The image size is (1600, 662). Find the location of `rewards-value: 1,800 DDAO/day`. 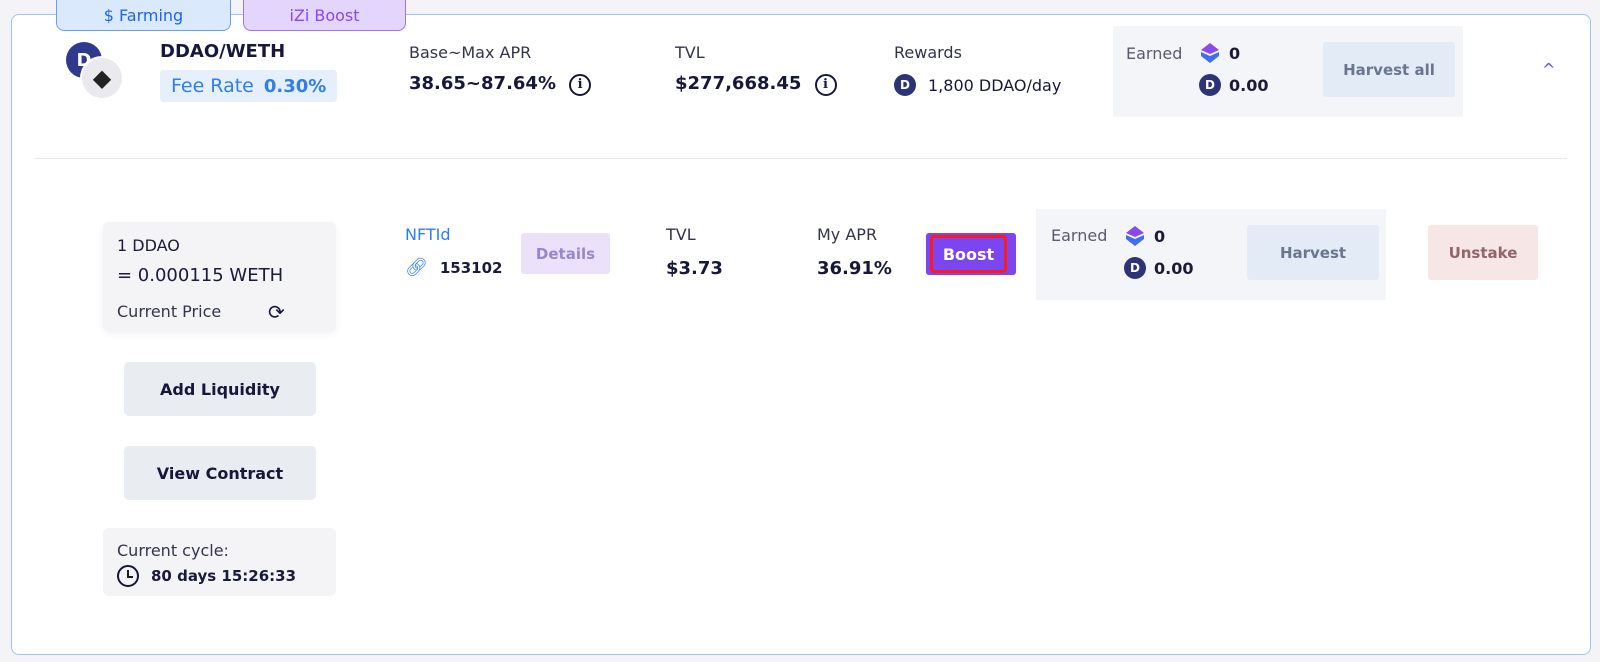

rewards-value: 1,800 DDAO/day is located at coordinates (995, 85).